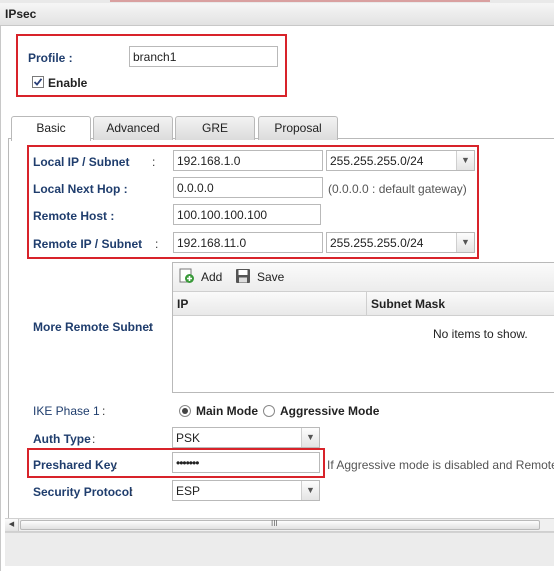 Image resolution: width=554 pixels, height=571 pixels. I want to click on horizontal-scrollbar: ◀ III, so click(279, 525).